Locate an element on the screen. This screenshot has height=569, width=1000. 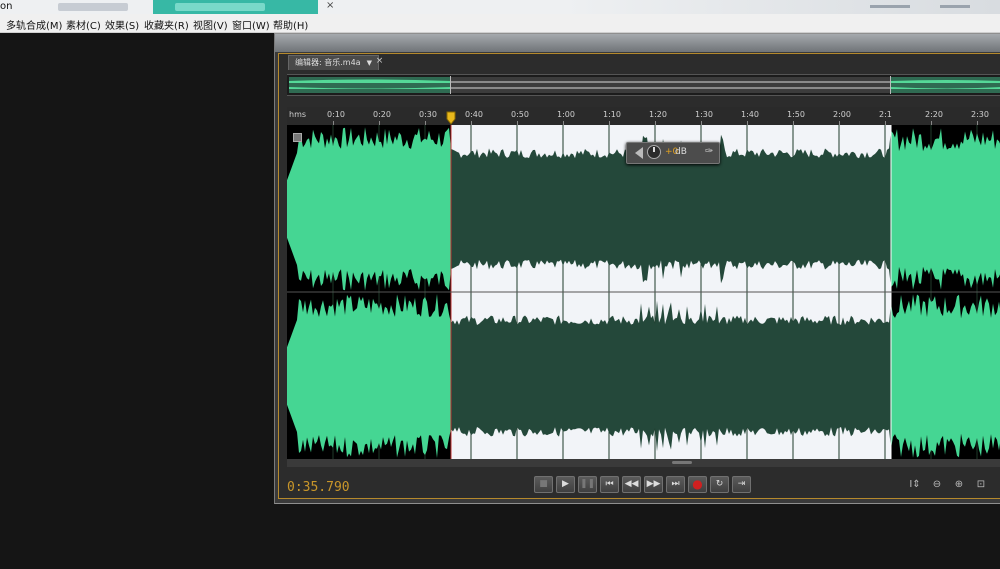
blurred-tab-title is located at coordinates (220, 7).